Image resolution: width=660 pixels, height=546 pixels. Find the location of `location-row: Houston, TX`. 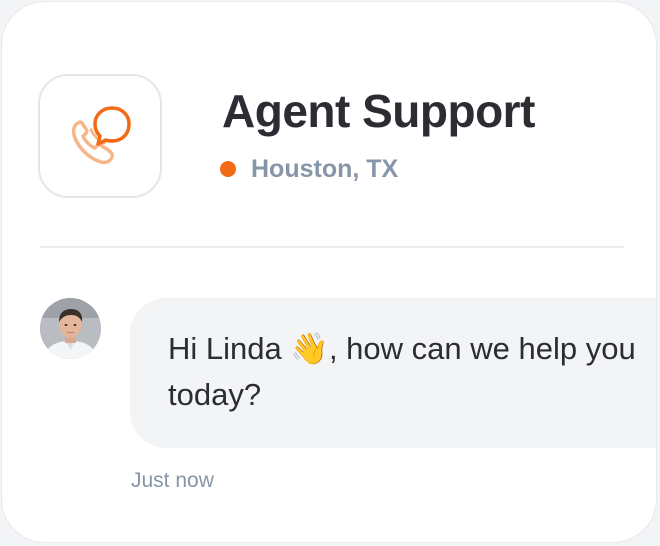

location-row: Houston, TX is located at coordinates (309, 169).